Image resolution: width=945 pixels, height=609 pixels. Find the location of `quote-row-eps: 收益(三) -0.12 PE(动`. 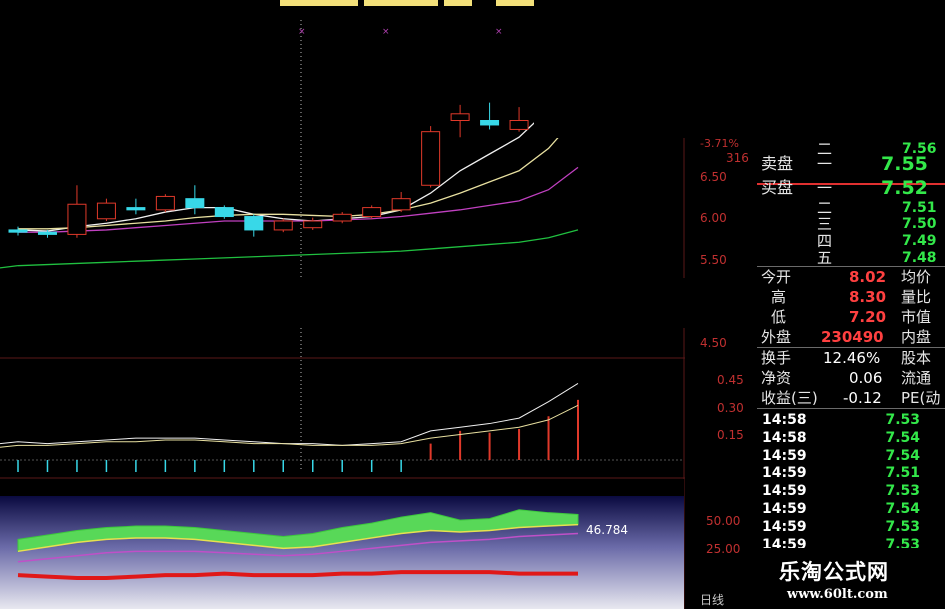

quote-row-eps: 收益(三) -0.12 PE(动 is located at coordinates (851, 398).